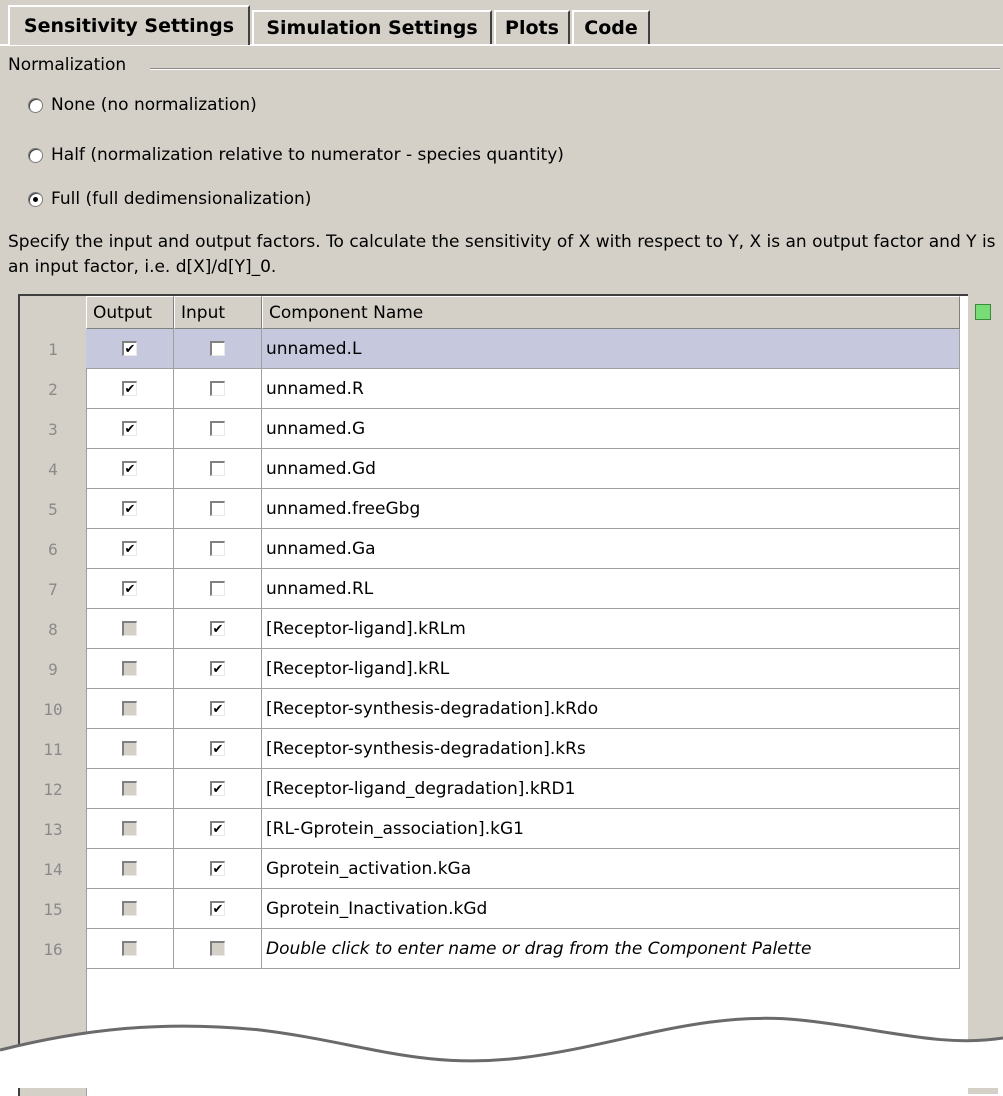  I want to click on component-name-cell: [Receptor-synthesis-degradation].kRdo, so click(611, 709).